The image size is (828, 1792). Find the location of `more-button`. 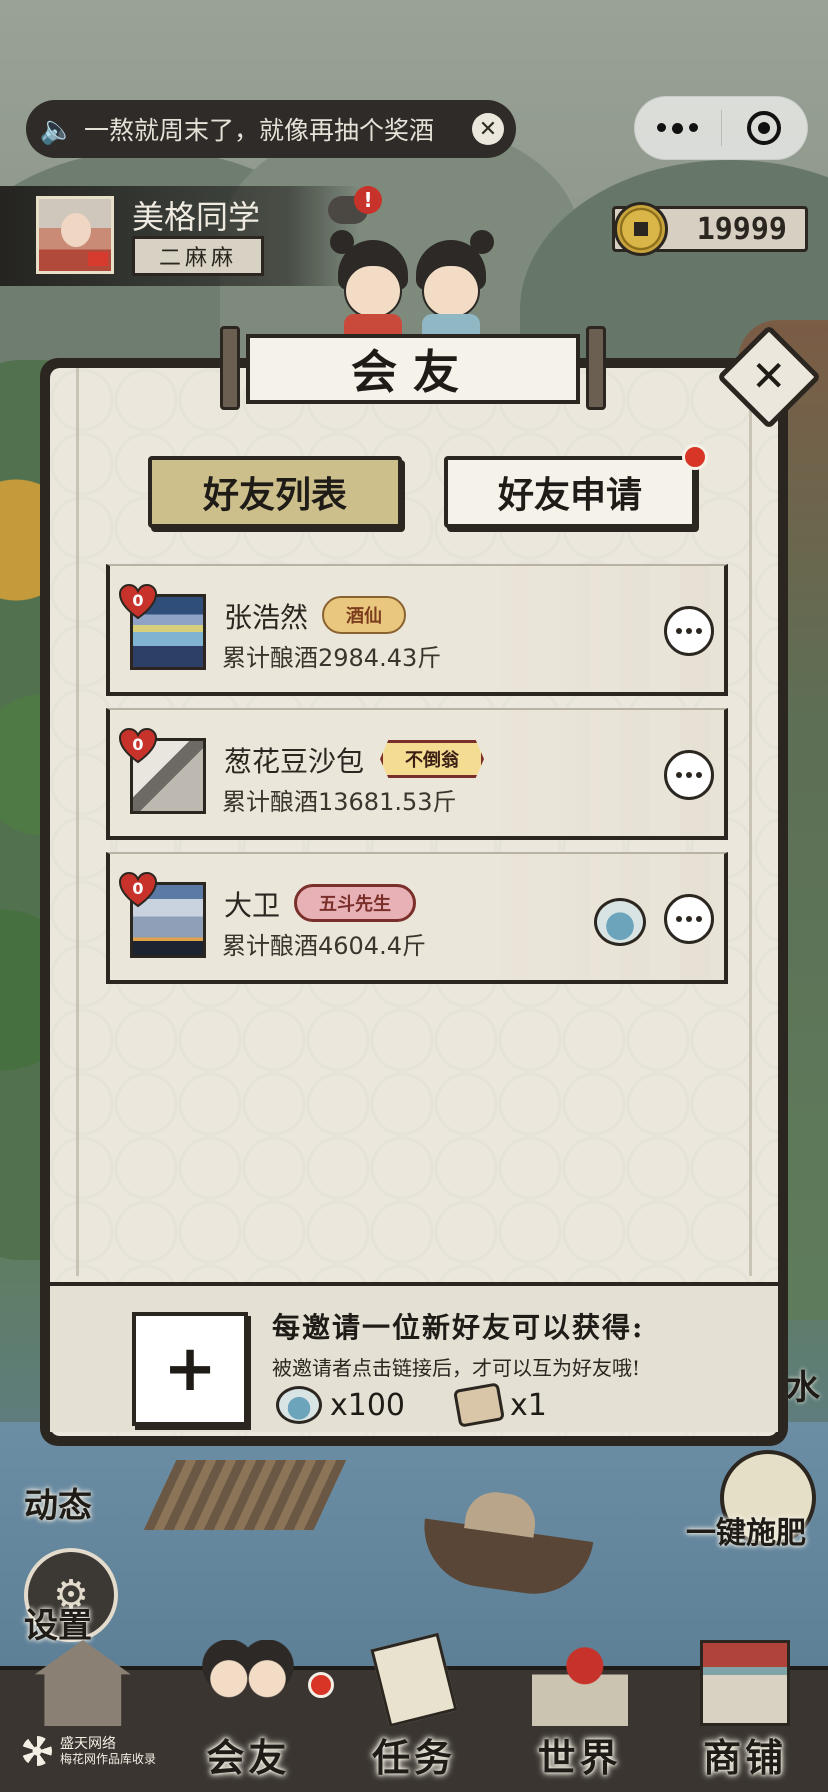

more-button is located at coordinates (678, 128).